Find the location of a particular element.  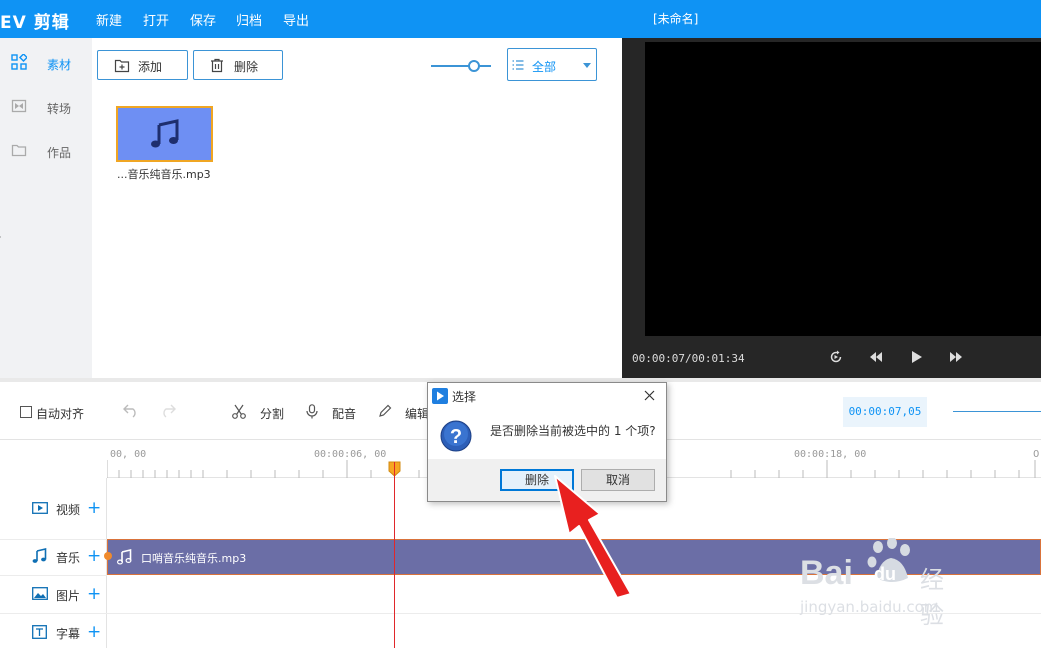

list-icon is located at coordinates (518, 65).